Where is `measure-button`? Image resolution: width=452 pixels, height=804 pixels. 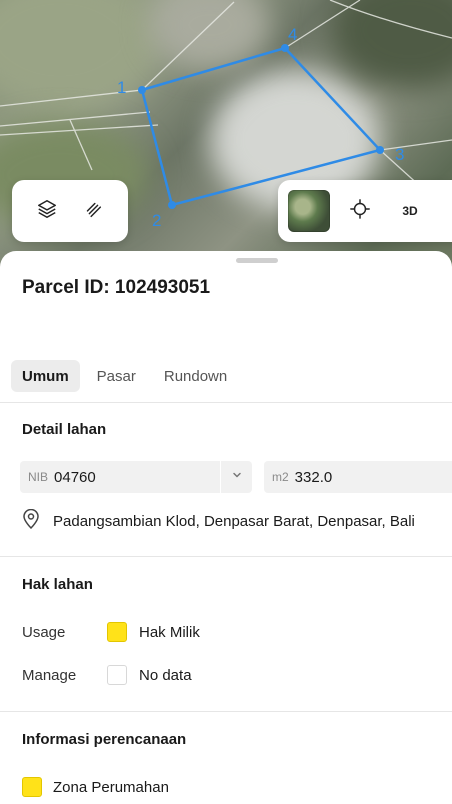
measure-button is located at coordinates (93, 211).